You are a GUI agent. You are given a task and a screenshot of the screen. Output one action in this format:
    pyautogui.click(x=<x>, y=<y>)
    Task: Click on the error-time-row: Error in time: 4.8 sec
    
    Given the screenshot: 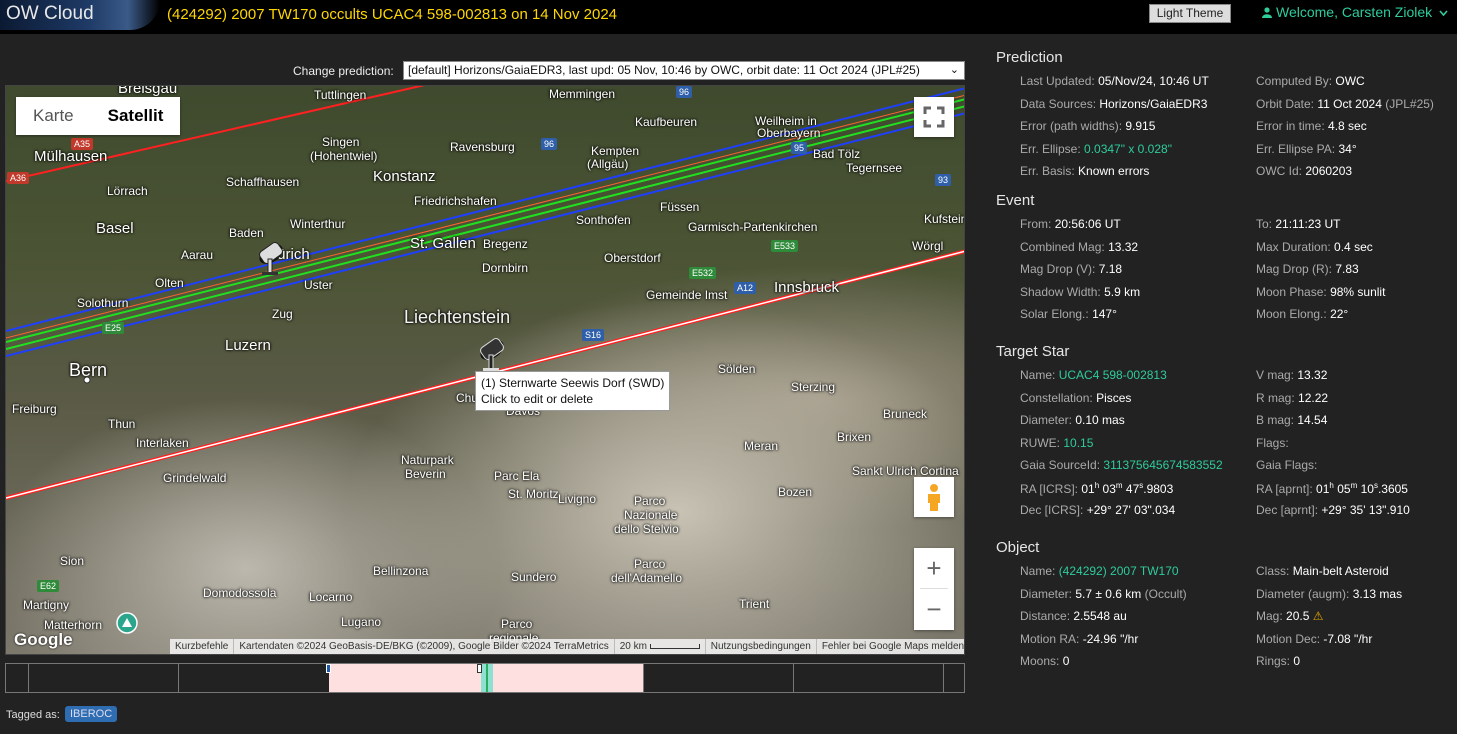 What is the action you would take?
    pyautogui.click(x=1311, y=126)
    